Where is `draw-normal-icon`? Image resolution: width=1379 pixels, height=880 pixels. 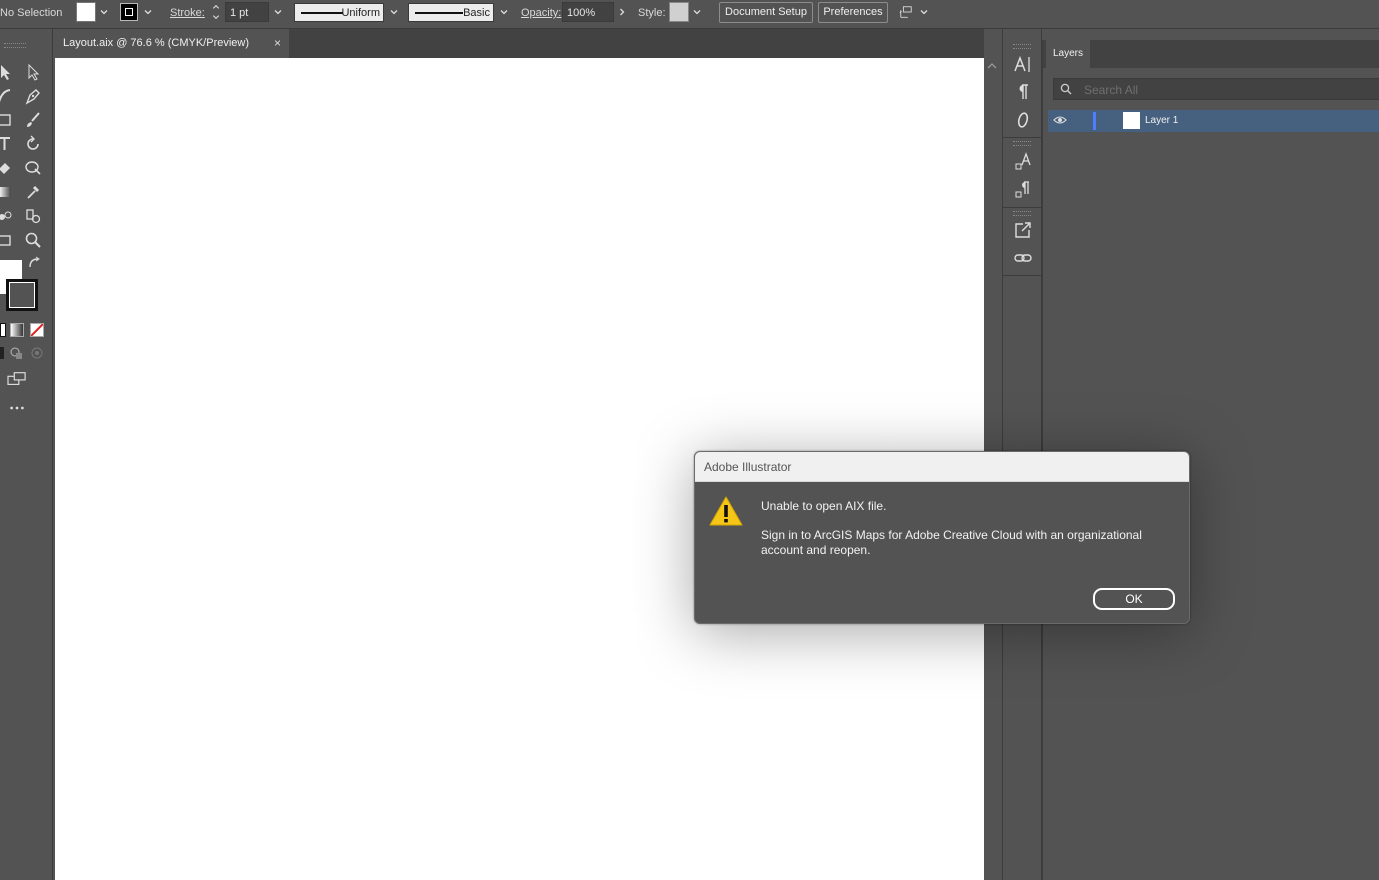
draw-normal-icon is located at coordinates (2, 353).